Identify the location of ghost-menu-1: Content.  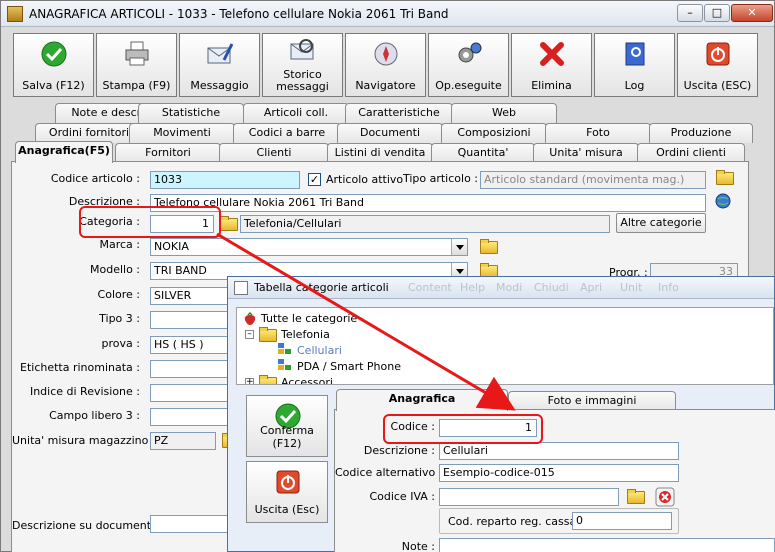
(430, 287).